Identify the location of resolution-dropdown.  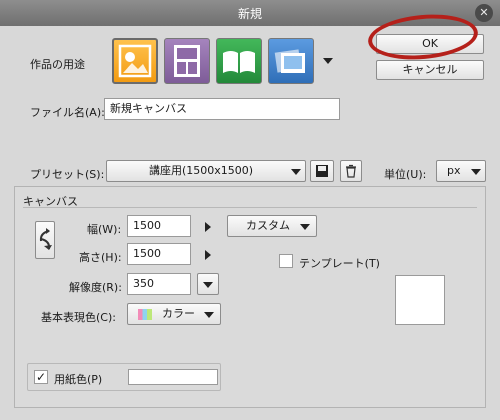
(208, 284).